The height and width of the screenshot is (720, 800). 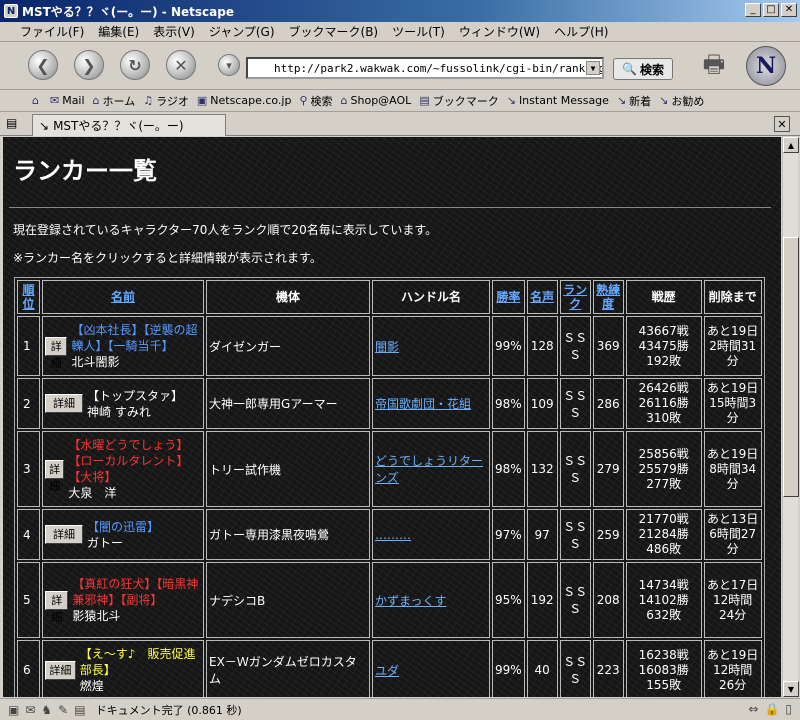 I want to click on header-fame: 名声, so click(x=542, y=297).